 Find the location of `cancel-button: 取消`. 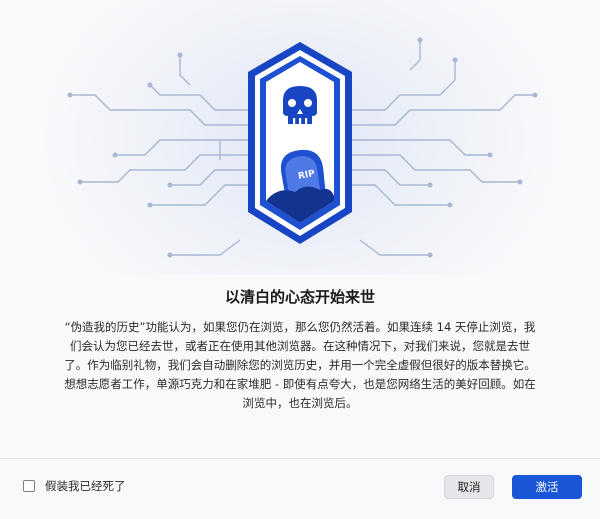

cancel-button: 取消 is located at coordinates (469, 487).